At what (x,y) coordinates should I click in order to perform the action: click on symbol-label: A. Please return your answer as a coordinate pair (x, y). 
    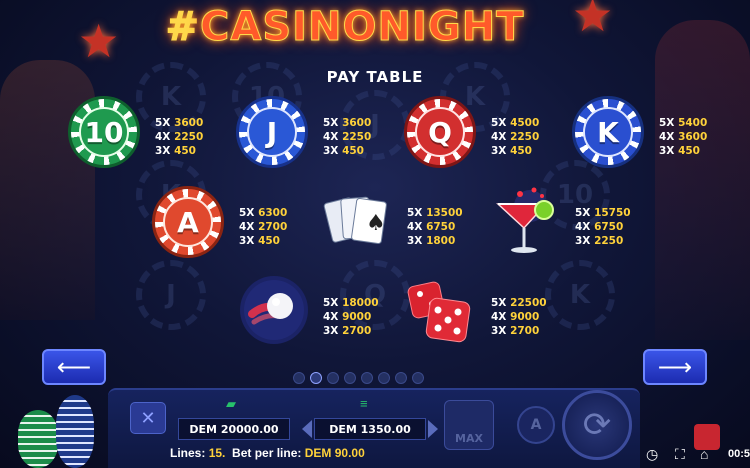
    Looking at the image, I should click on (188, 222).